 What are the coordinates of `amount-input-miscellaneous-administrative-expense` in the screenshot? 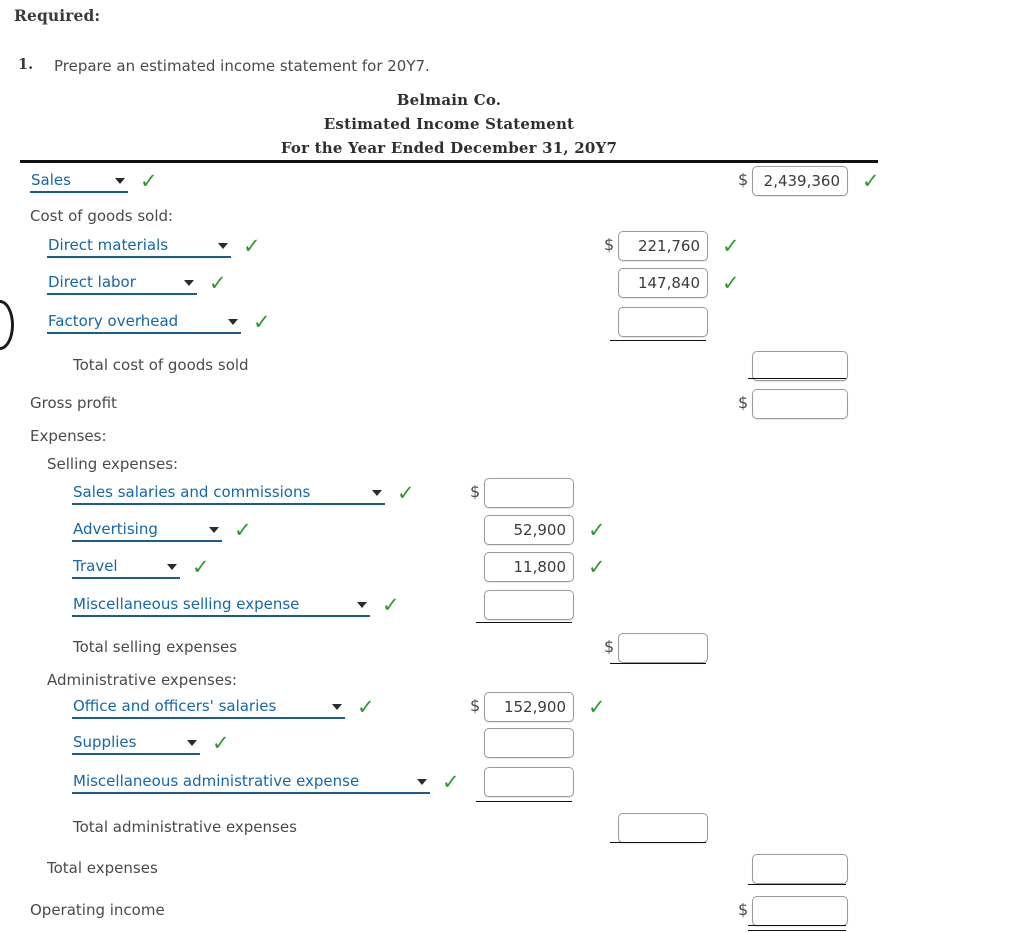 It's located at (529, 782).